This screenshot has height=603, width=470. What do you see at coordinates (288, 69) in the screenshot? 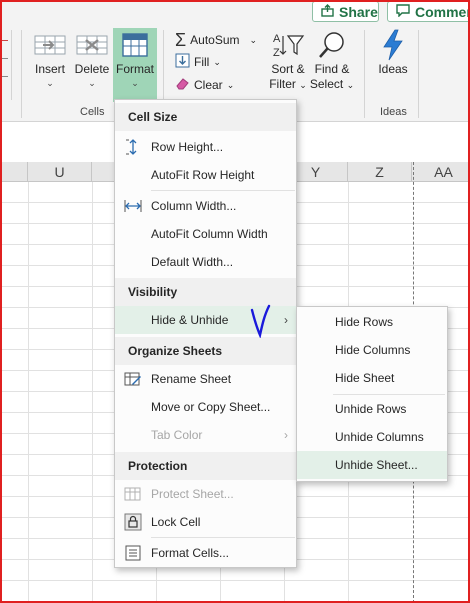
I see `sort-filter-label-1: Sort &` at bounding box center [288, 69].